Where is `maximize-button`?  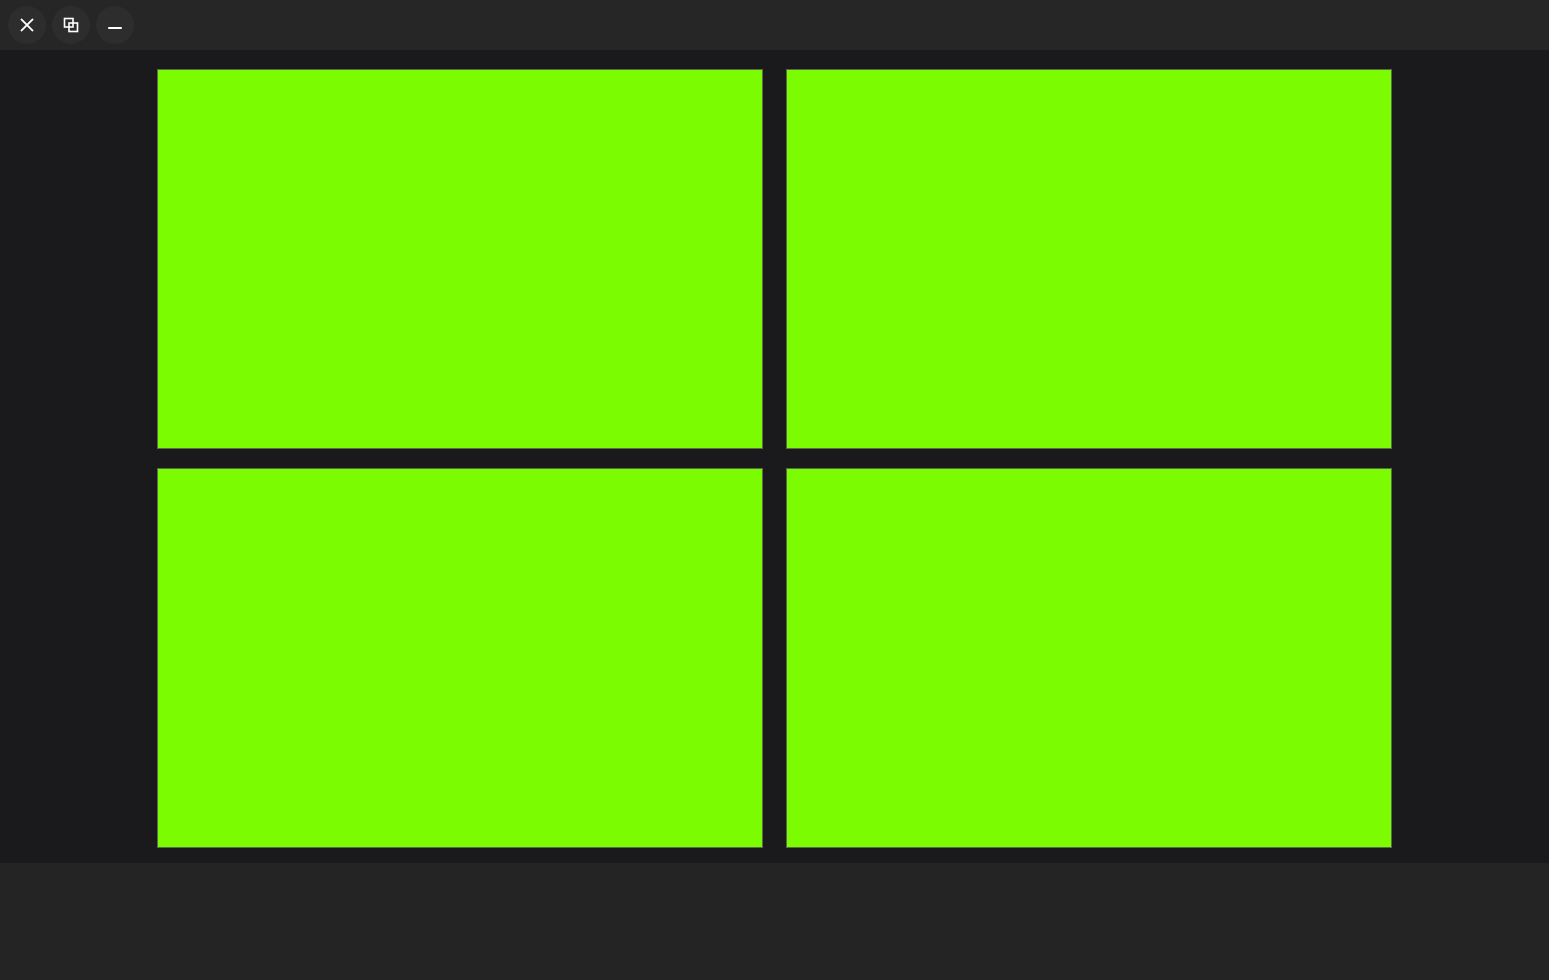
maximize-button is located at coordinates (71, 25).